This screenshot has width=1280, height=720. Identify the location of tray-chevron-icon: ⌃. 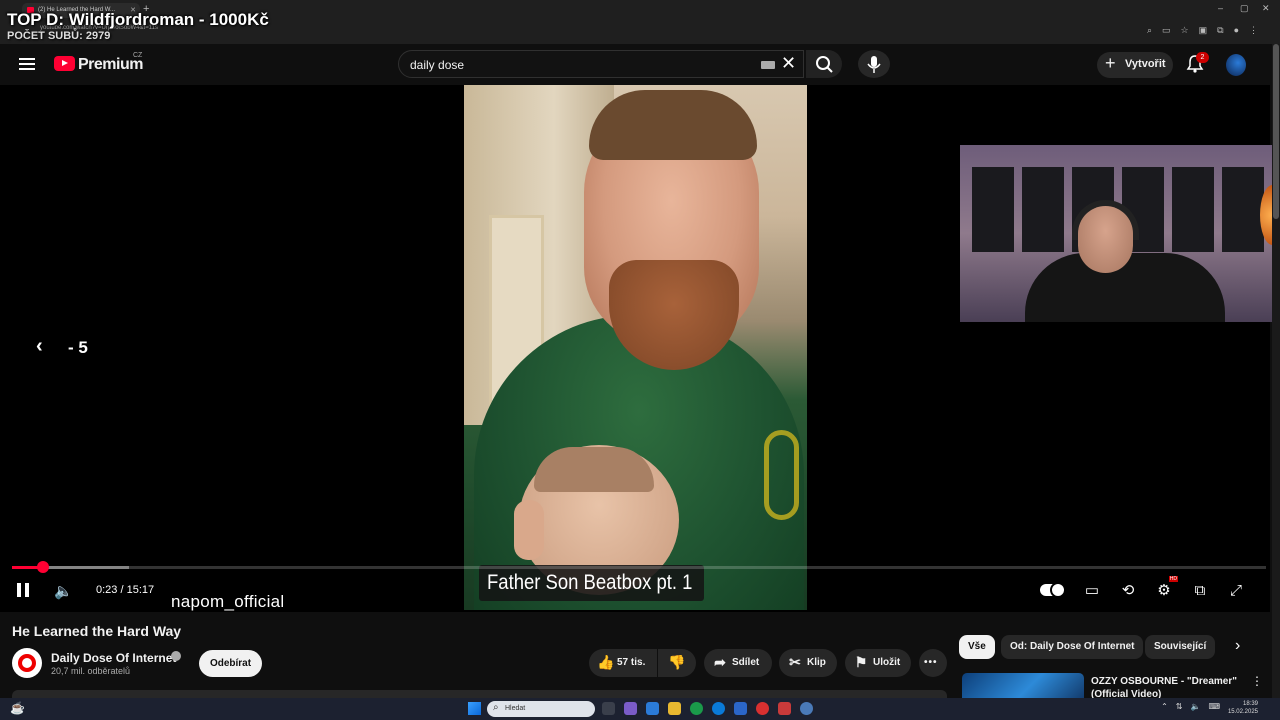
(1164, 706).